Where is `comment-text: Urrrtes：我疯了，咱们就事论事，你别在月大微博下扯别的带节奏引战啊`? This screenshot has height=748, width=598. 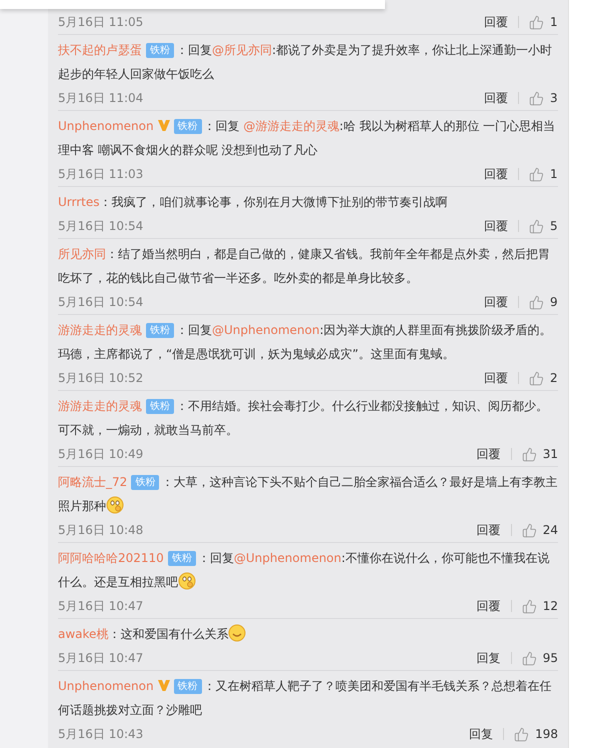 comment-text: Urrrtes：我疯了，咱们就事论事，你别在月大微博下扯别的带节奏引战啊 is located at coordinates (253, 202).